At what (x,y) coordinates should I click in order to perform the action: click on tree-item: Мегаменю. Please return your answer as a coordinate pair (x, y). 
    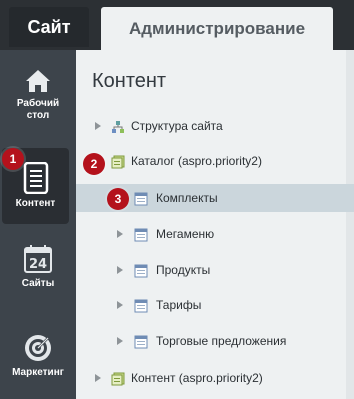
    Looking at the image, I should click on (215, 234).